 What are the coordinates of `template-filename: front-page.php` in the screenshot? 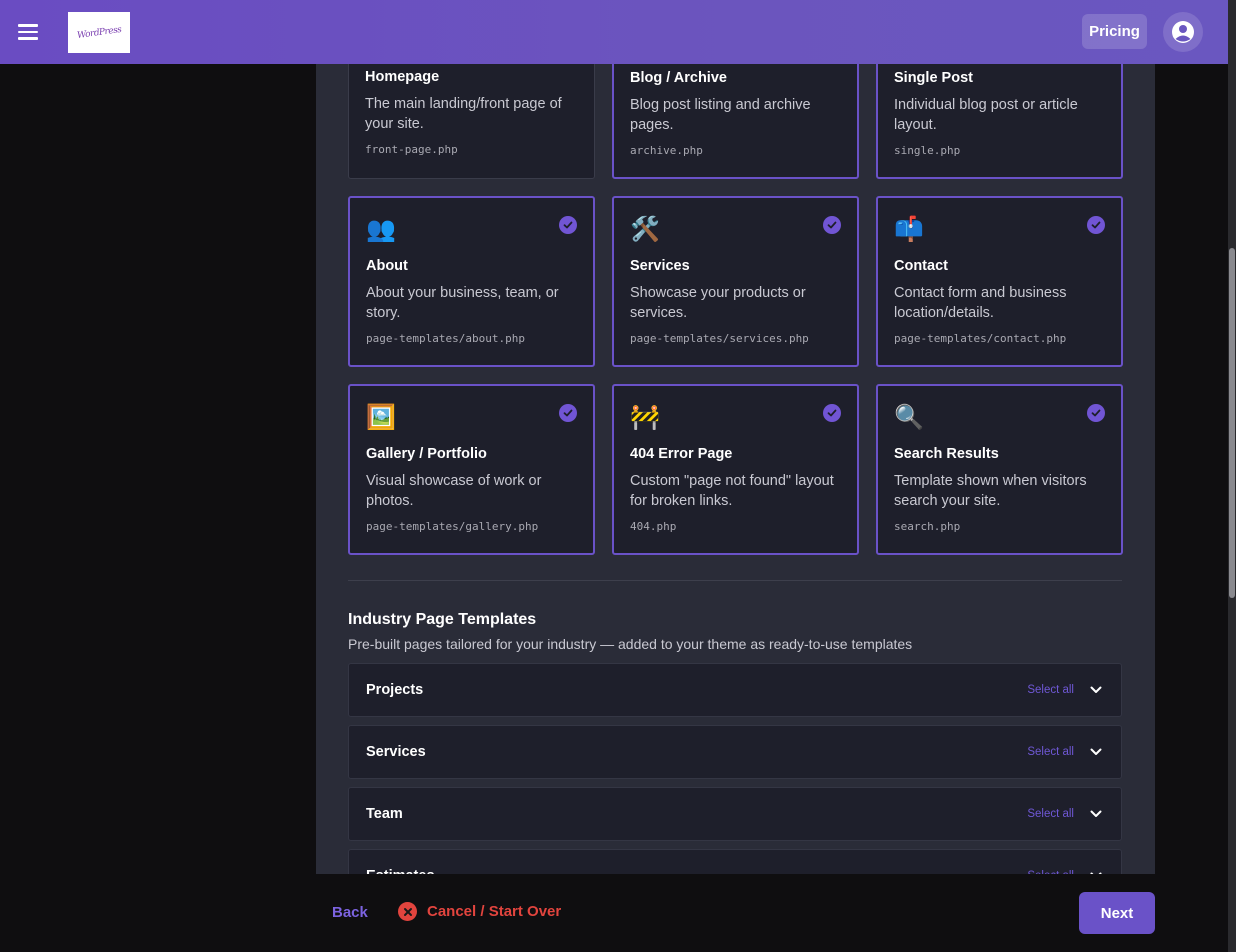 It's located at (411, 149).